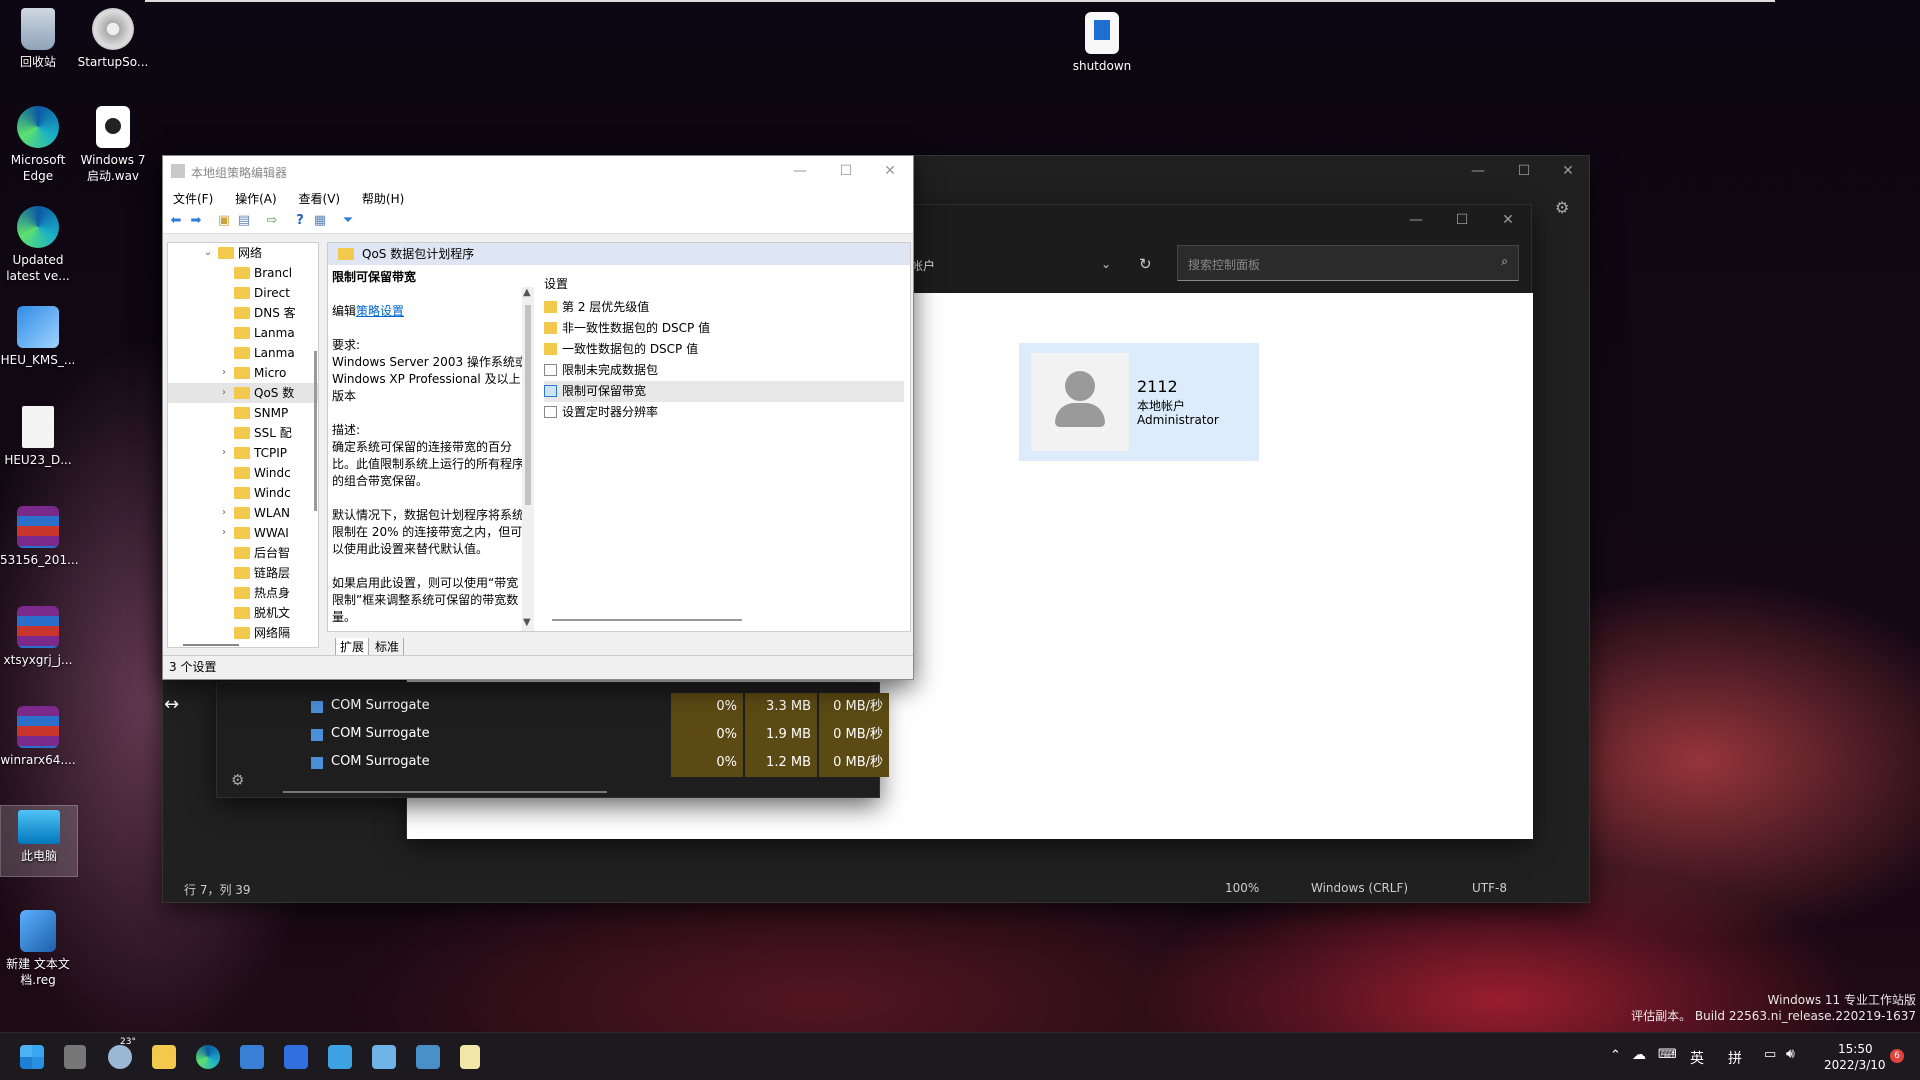  I want to click on todo-icon, so click(296, 1057).